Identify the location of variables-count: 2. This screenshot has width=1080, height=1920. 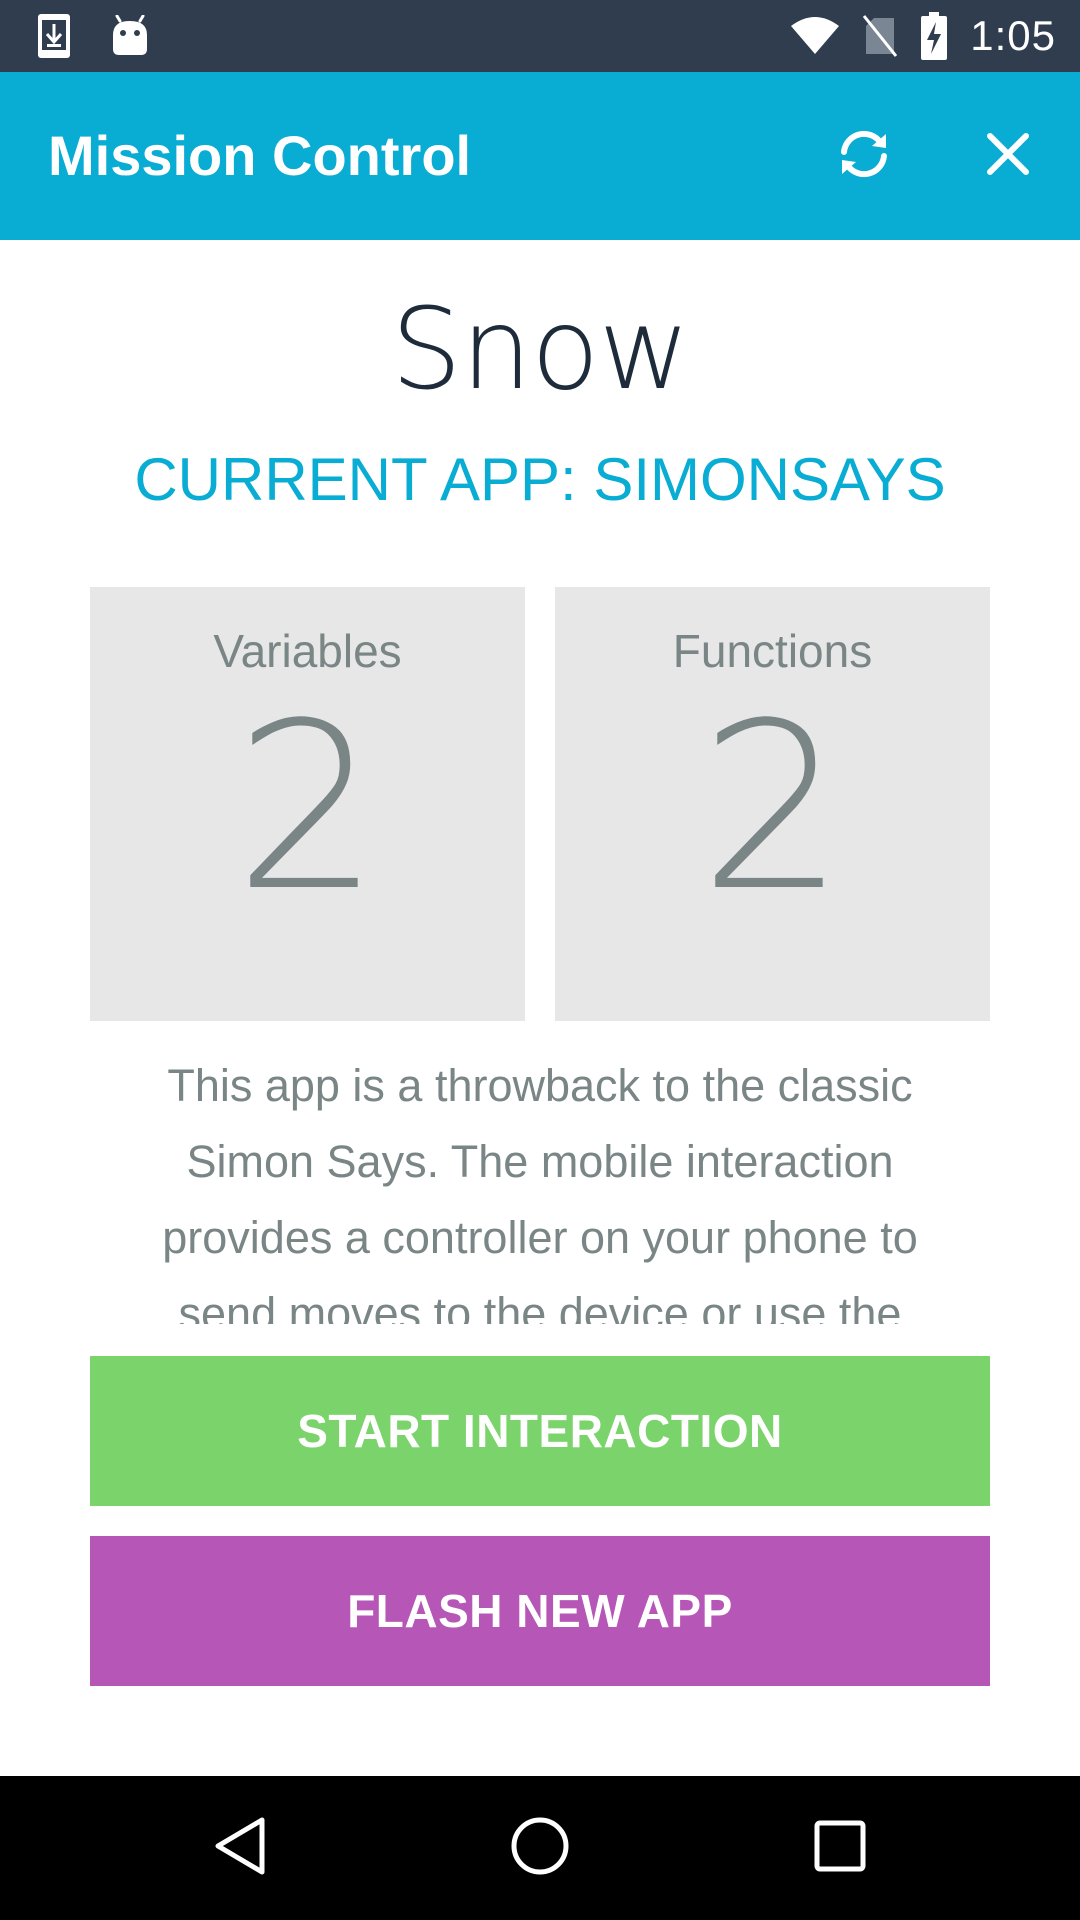
(307, 808).